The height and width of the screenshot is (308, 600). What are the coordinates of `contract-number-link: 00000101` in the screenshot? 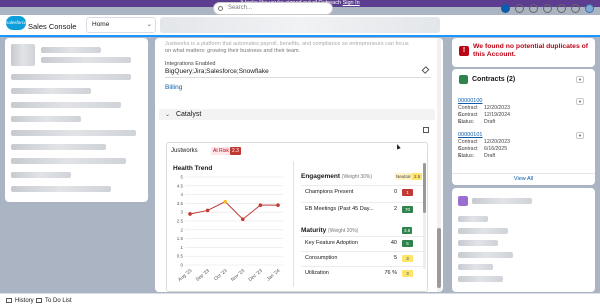 It's located at (525, 135).